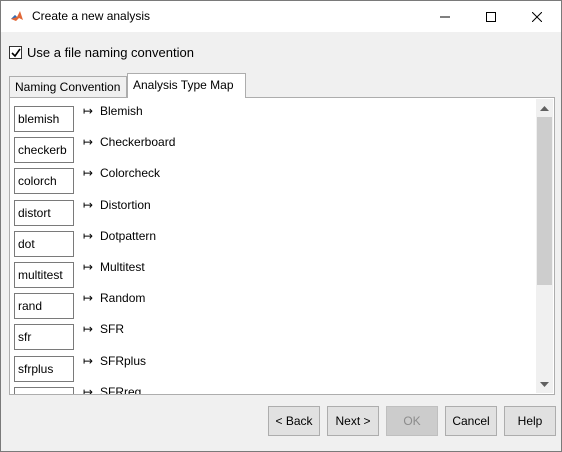 This screenshot has height=452, width=562. What do you see at coordinates (122, 267) in the screenshot?
I see `analysis-type-label: Multitest` at bounding box center [122, 267].